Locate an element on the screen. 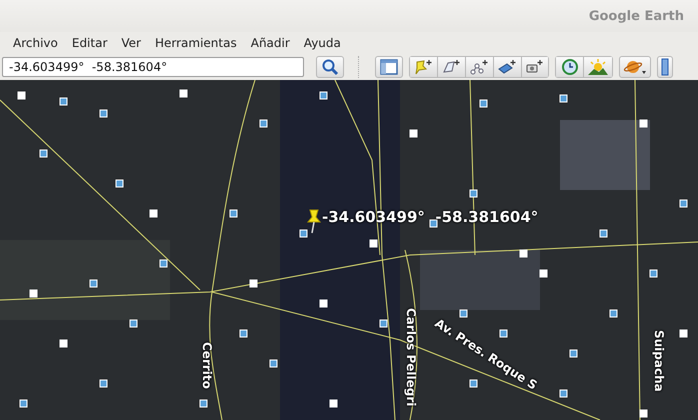  add-placemark-button is located at coordinates (423, 67).